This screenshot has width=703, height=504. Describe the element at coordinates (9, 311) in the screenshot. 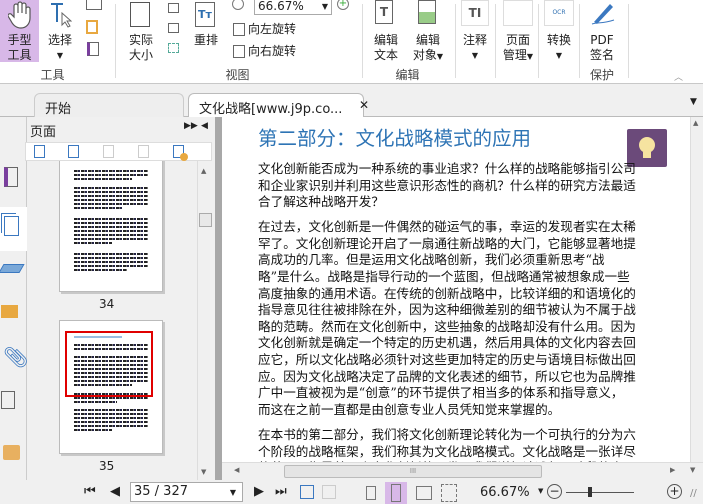

I see `comments-icon` at that location.